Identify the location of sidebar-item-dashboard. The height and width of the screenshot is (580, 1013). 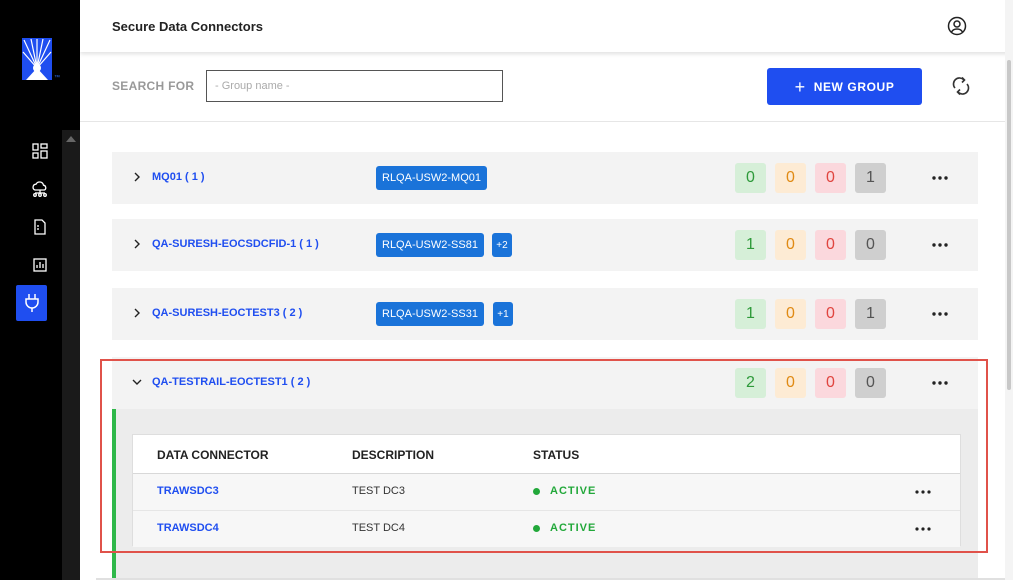
(40, 151).